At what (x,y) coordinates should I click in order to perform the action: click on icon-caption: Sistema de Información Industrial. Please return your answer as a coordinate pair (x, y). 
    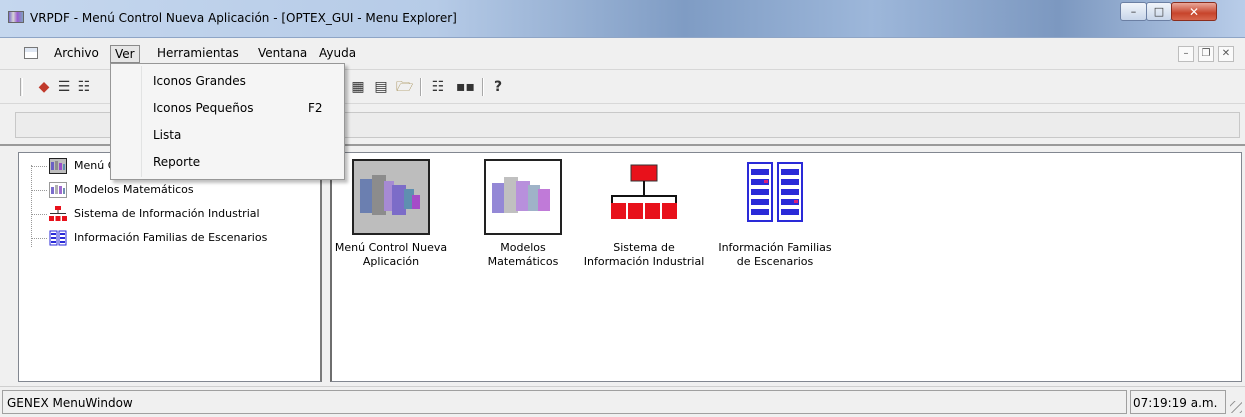
    Looking at the image, I should click on (644, 255).